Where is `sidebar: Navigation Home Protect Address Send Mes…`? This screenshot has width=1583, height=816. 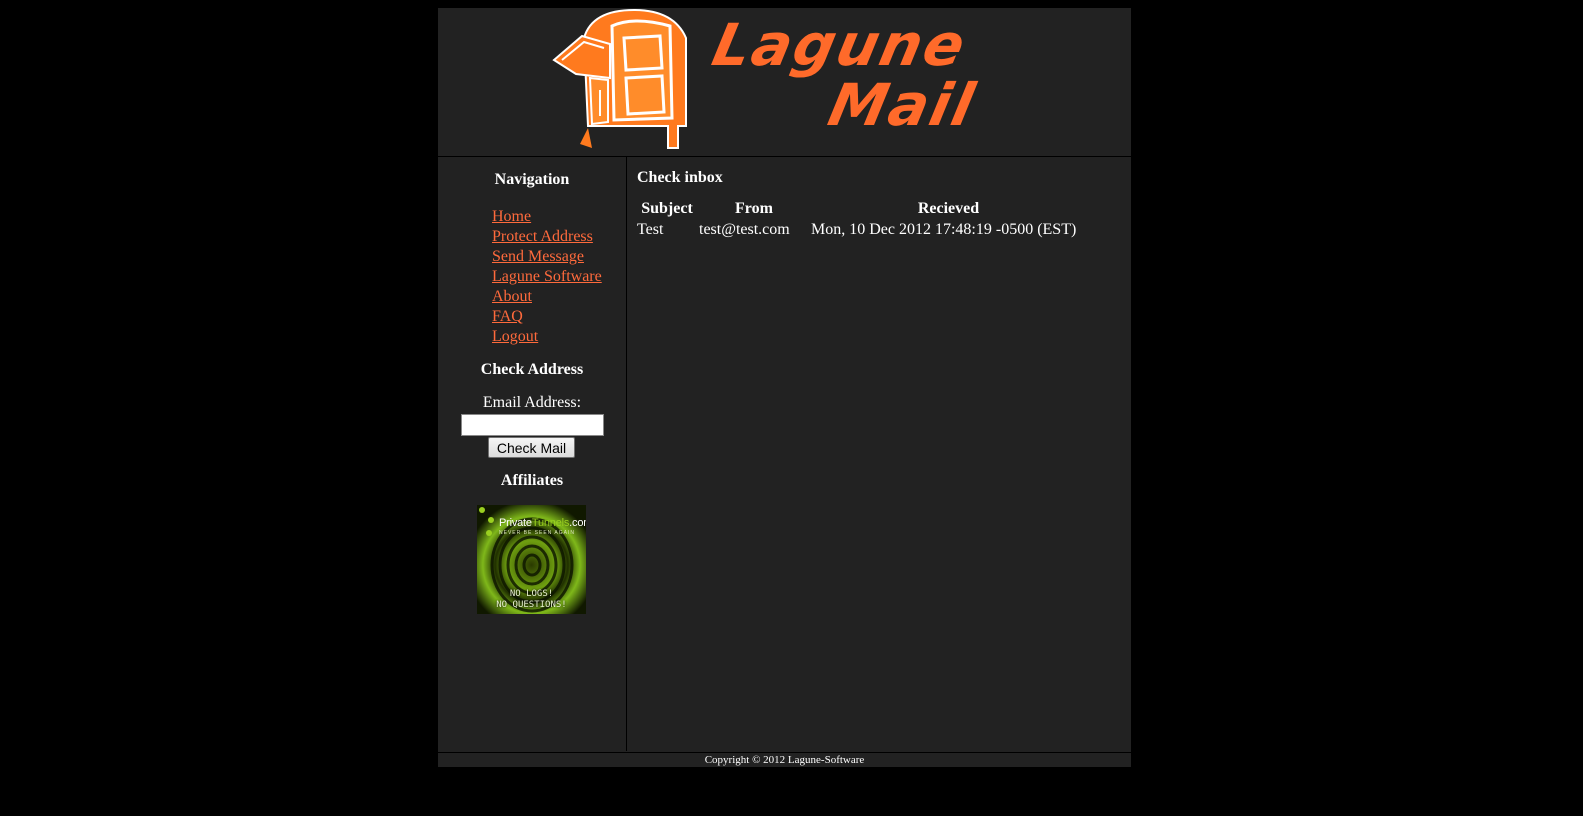
sidebar: Navigation Home Protect Address Send Mes… is located at coordinates (532, 454).